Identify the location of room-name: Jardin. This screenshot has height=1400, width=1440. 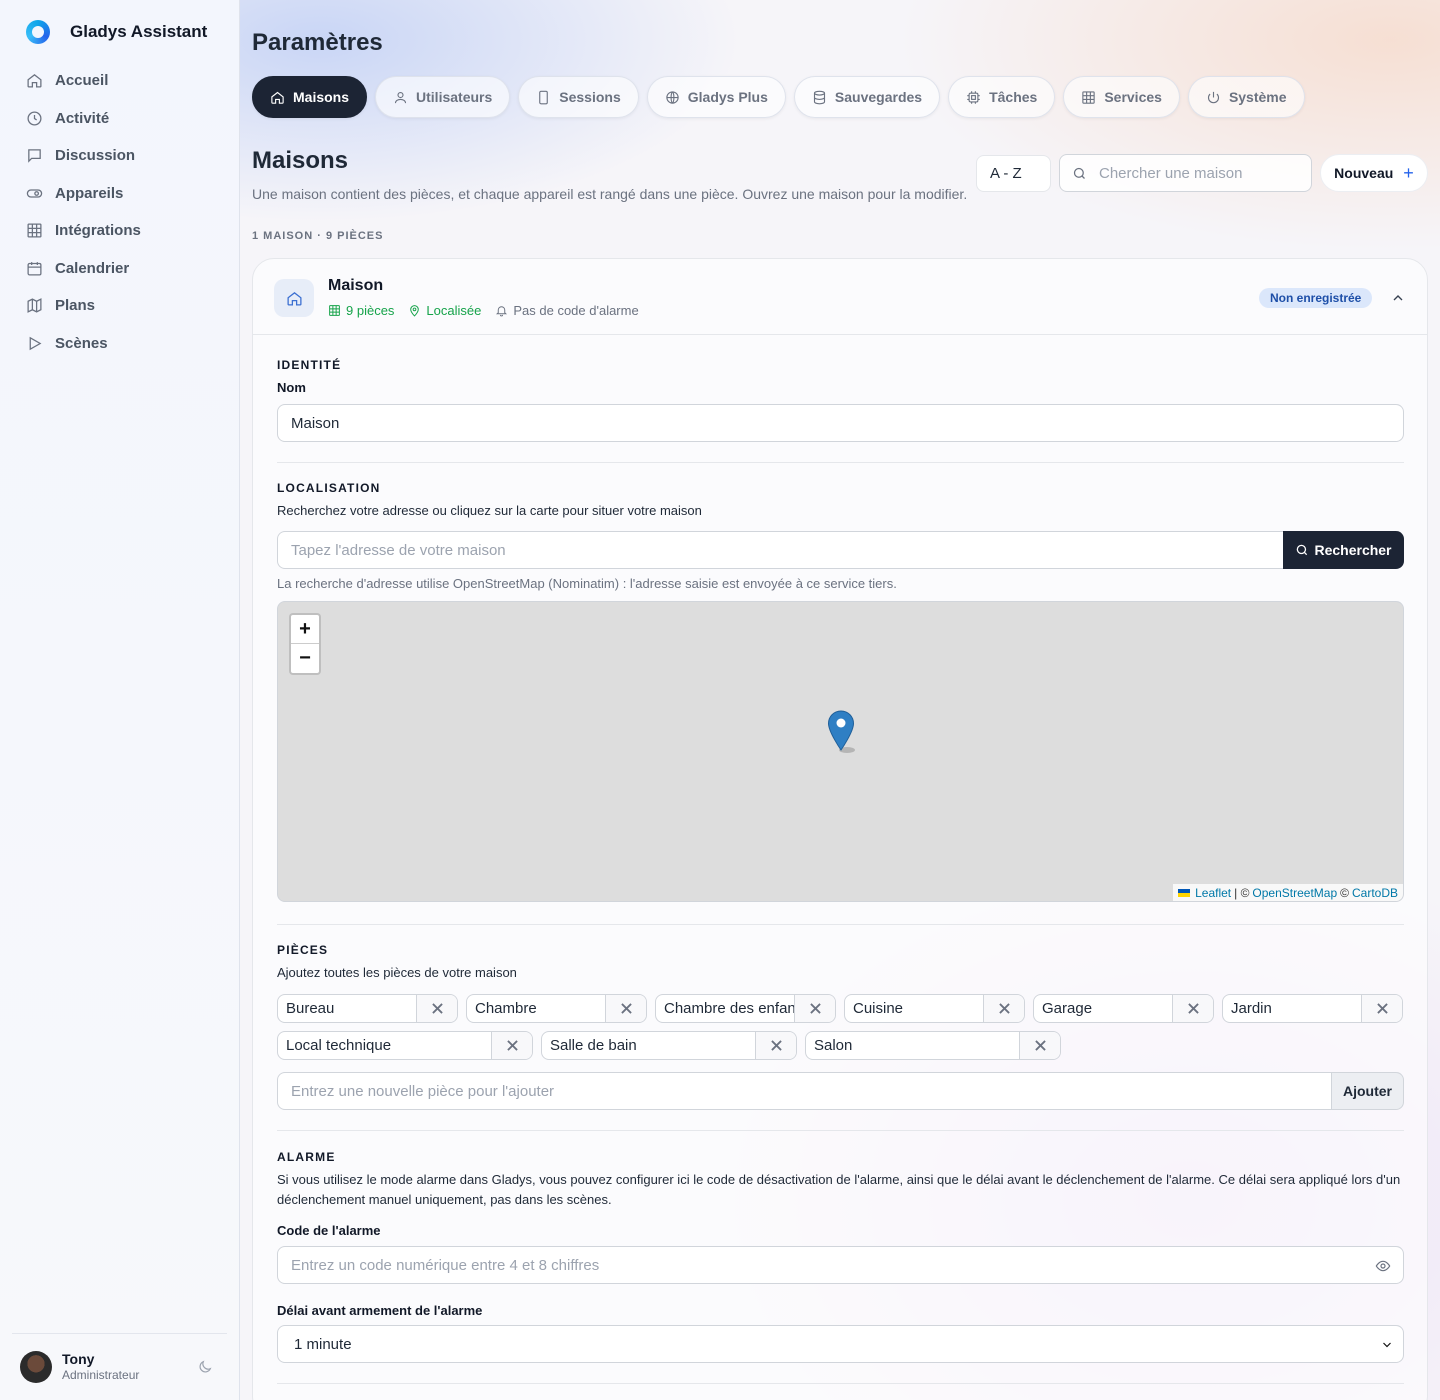
(1292, 1008).